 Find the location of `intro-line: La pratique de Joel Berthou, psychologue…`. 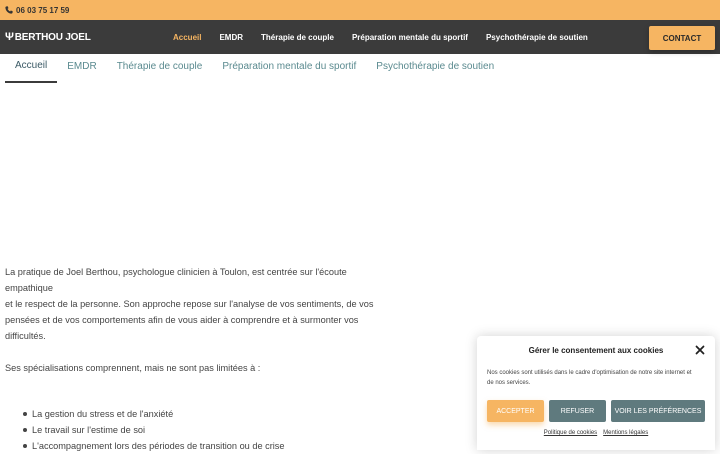

intro-line: La pratique de Joel Berthou, psychologue… is located at coordinates (176, 280).